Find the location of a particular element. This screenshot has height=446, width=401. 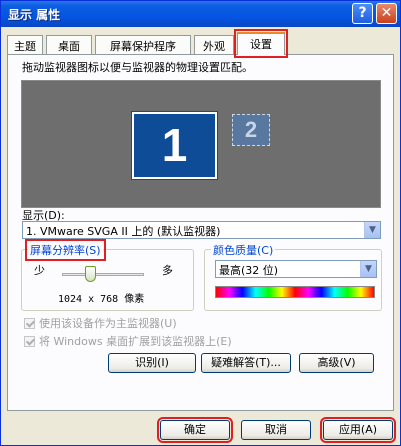

display-select-value: 1. VMware SVGA II 上的 (默认监视器) is located at coordinates (123, 231).